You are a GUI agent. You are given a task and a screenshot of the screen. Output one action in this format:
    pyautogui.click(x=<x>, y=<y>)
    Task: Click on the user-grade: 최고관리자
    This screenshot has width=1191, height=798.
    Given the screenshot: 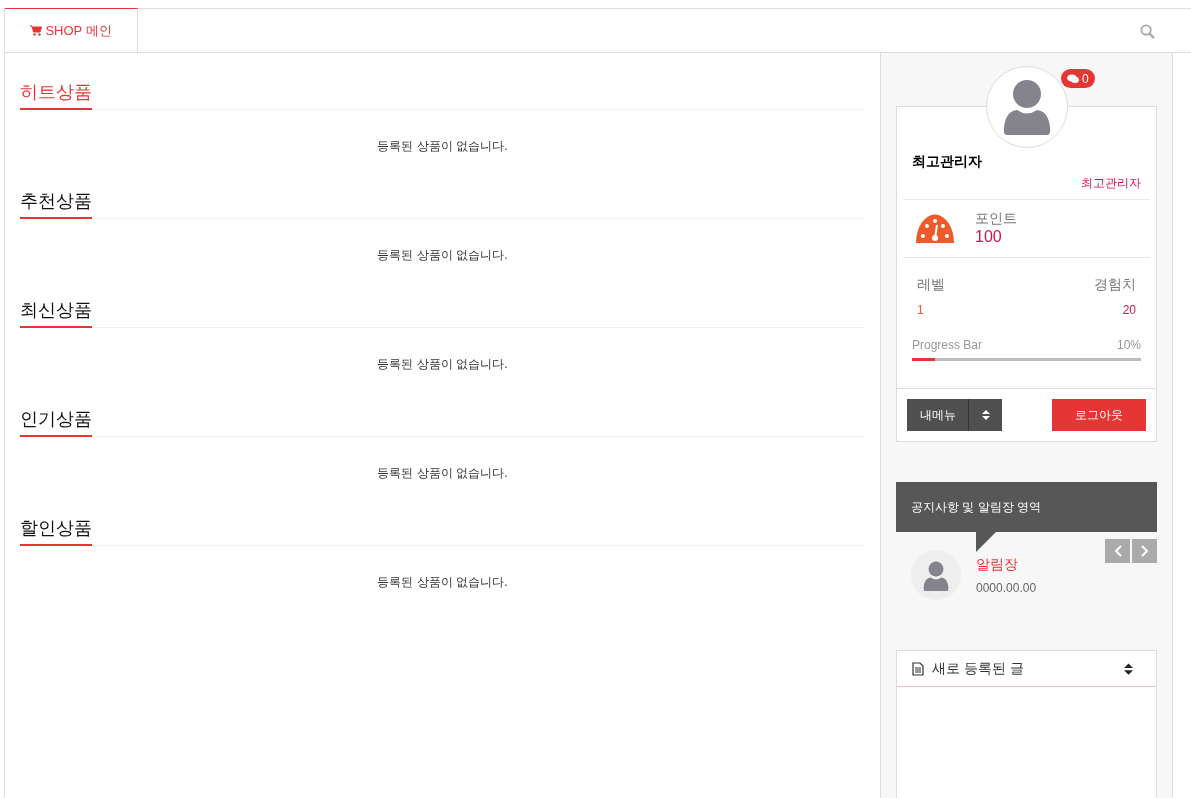 What is the action you would take?
    pyautogui.click(x=1110, y=183)
    